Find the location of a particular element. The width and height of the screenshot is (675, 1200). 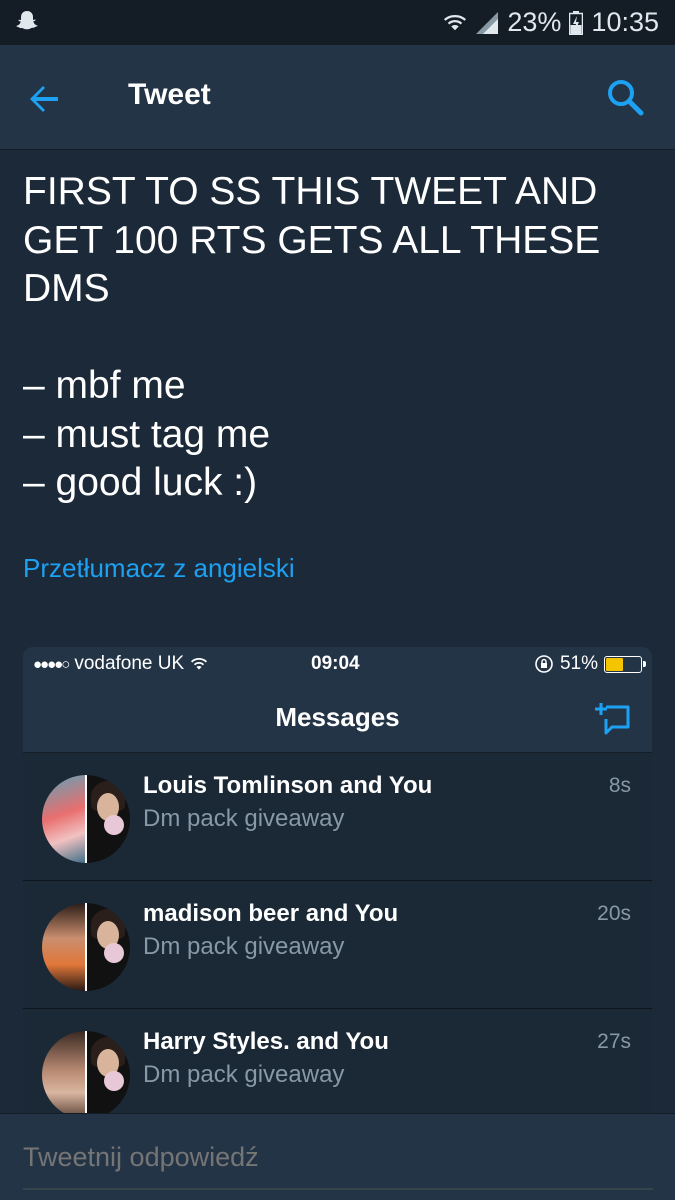

messages-header: Messages is located at coordinates (337, 718).